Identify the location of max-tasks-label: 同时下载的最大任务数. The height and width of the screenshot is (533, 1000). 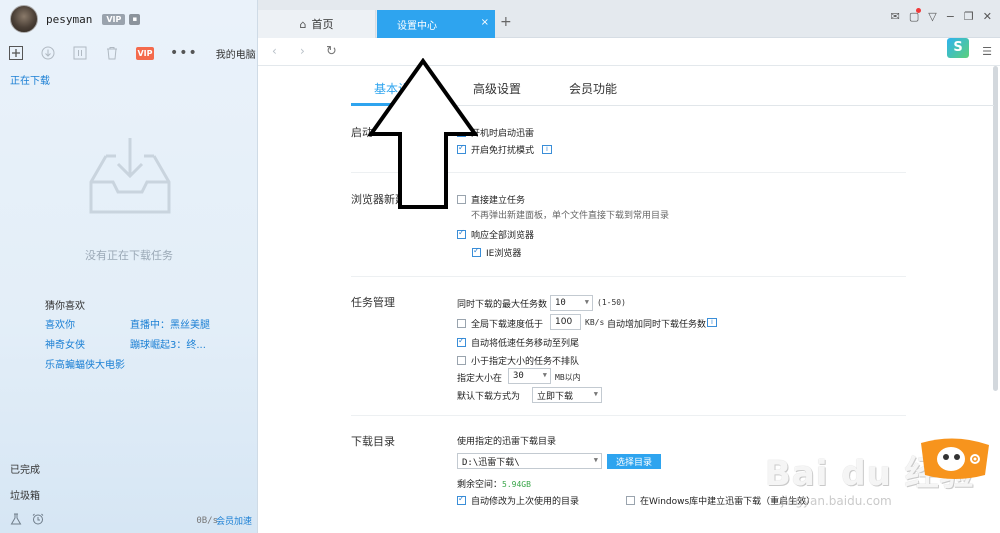
(502, 305).